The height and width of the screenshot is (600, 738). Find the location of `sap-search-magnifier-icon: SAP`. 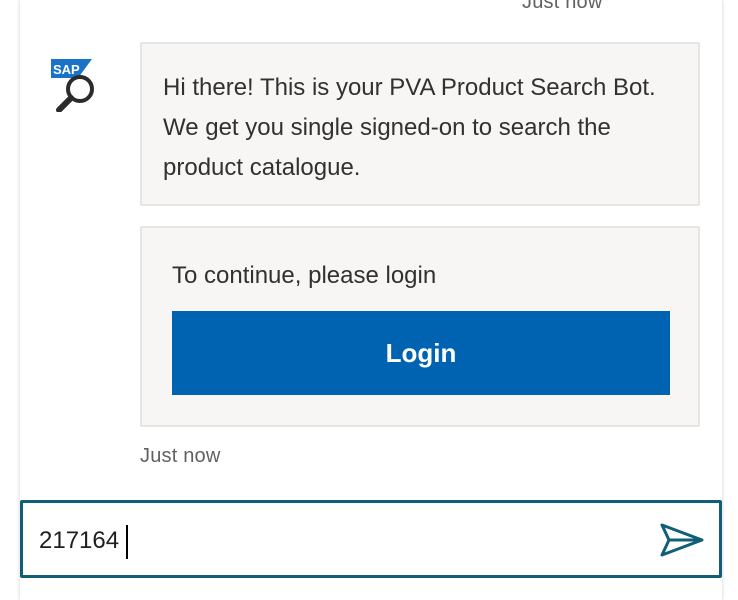

sap-search-magnifier-icon: SAP is located at coordinates (72, 86).